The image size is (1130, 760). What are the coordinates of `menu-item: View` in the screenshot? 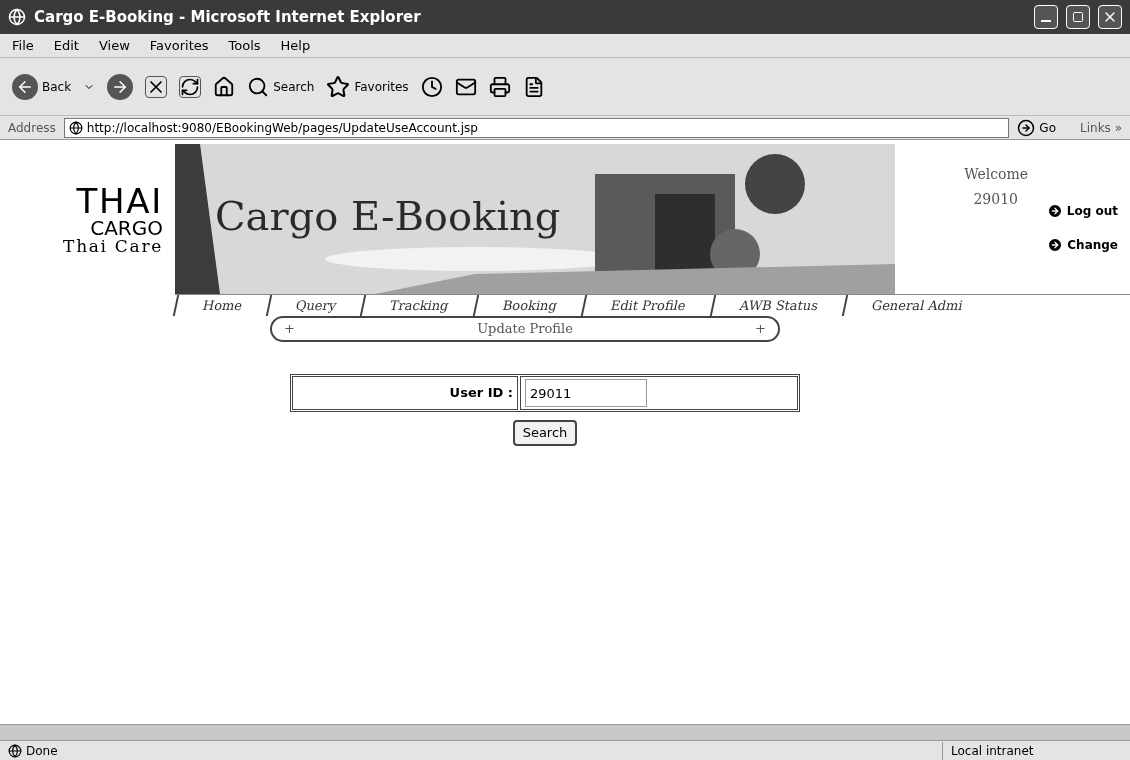 It's located at (114, 45).